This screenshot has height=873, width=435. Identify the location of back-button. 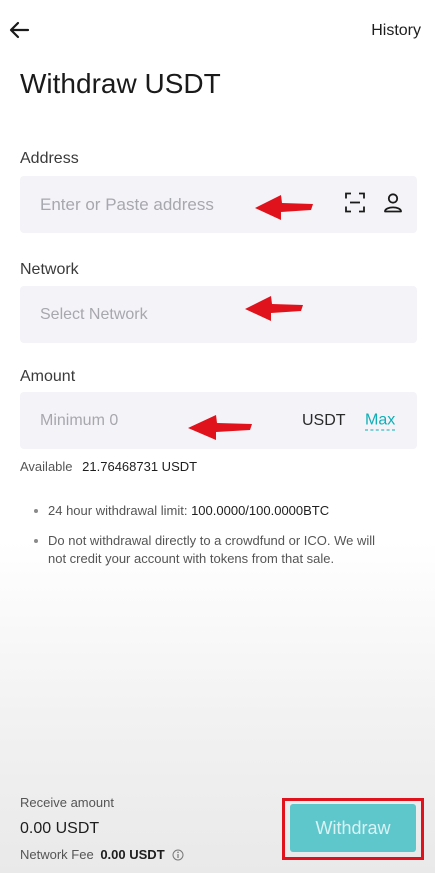
(20, 30).